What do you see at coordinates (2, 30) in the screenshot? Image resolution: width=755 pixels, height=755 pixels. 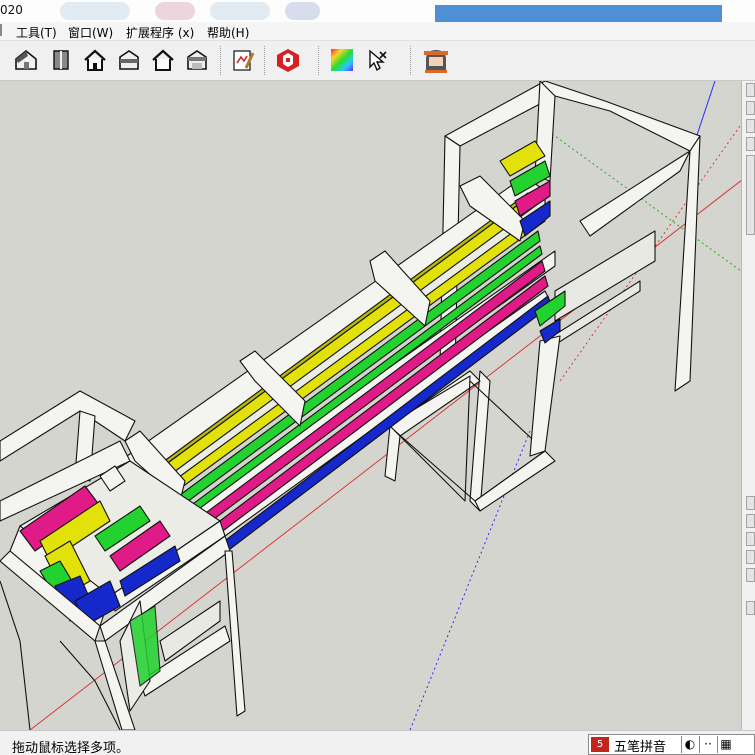 I see `menu-edge-stub` at bounding box center [2, 30].